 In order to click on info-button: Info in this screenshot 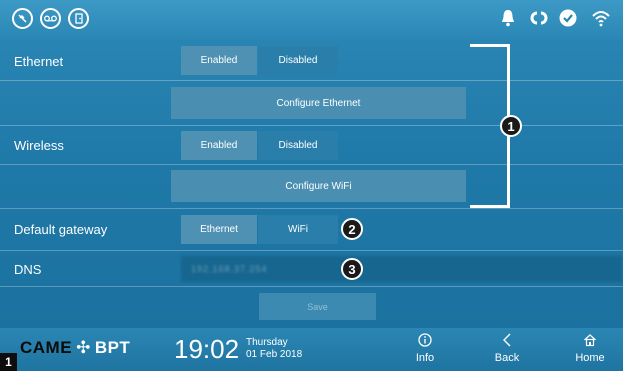, I will do `click(425, 348)`.